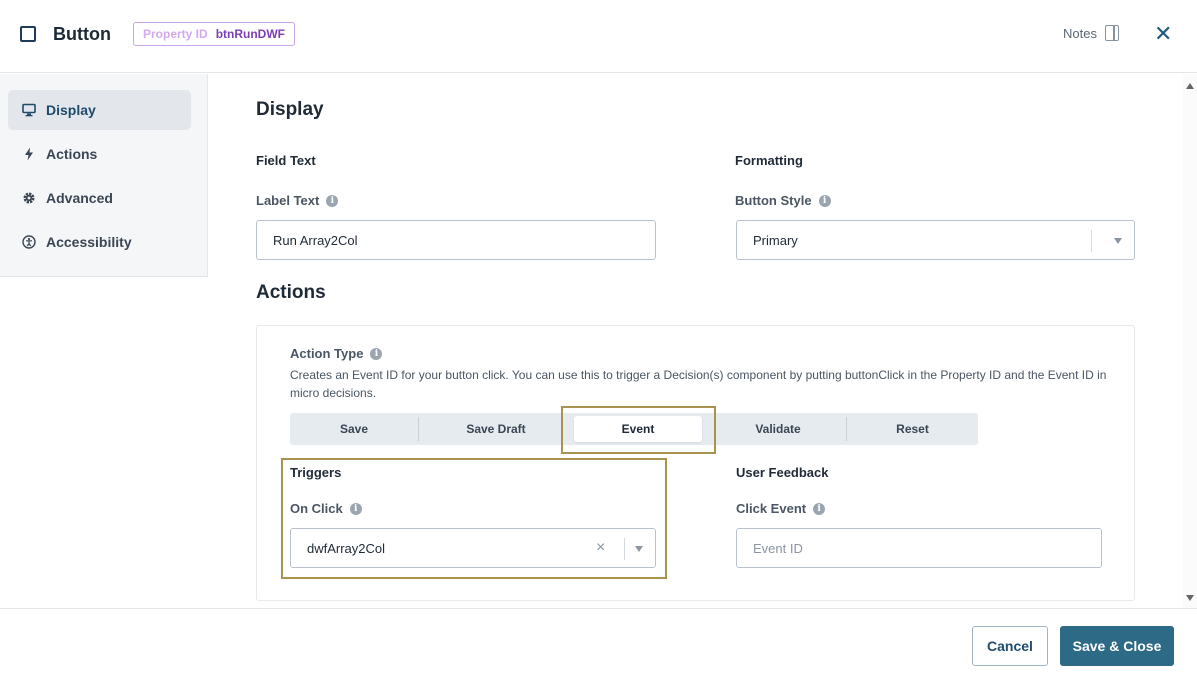 Image resolution: width=1197 pixels, height=675 pixels. Describe the element at coordinates (474, 518) in the screenshot. I see `triggers-highlight-box` at that location.